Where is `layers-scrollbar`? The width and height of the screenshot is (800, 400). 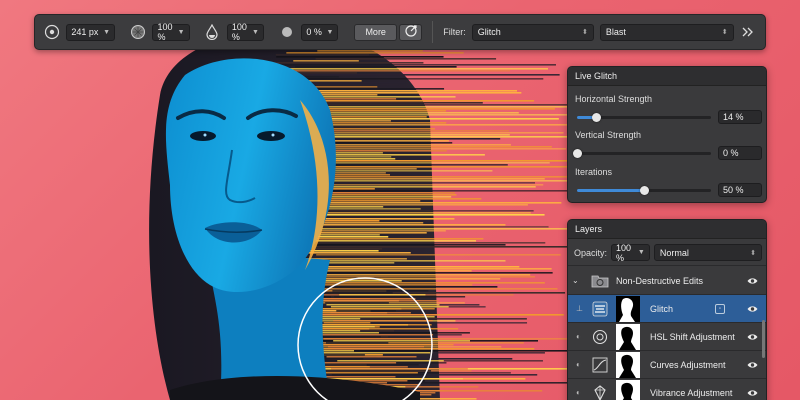
layers-scrollbar is located at coordinates (763, 339).